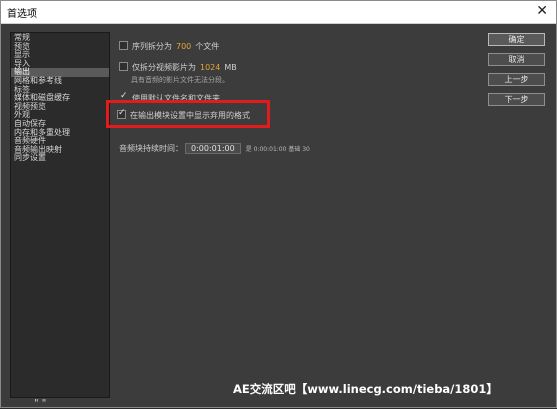 This screenshot has height=409, width=557. What do you see at coordinates (151, 148) in the screenshot?
I see `audio-block-duration-label: 音频块持续时间：` at bounding box center [151, 148].